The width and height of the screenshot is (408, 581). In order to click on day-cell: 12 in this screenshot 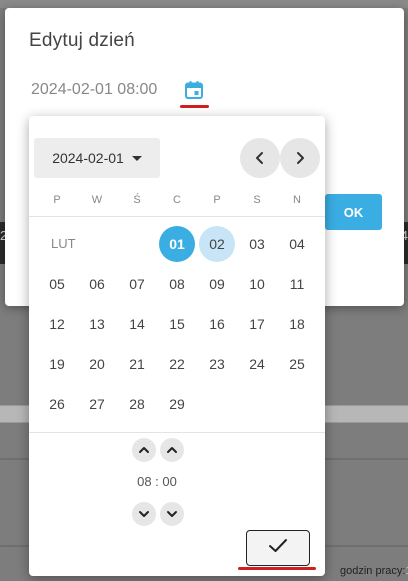, I will do `click(57, 324)`.